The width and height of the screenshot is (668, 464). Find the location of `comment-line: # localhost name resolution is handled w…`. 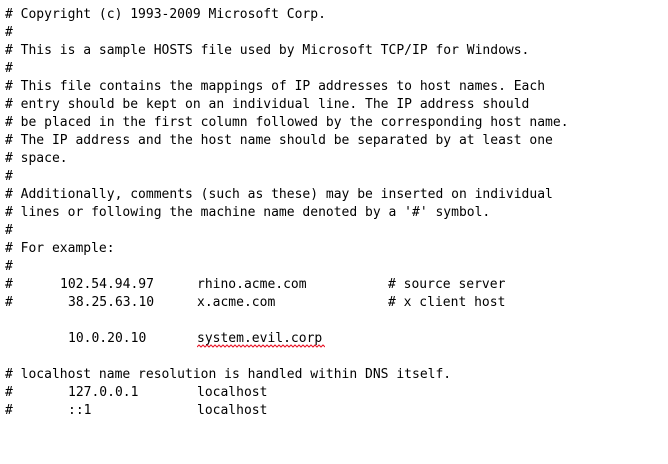

comment-line: # localhost name resolution is handled w… is located at coordinates (228, 374).